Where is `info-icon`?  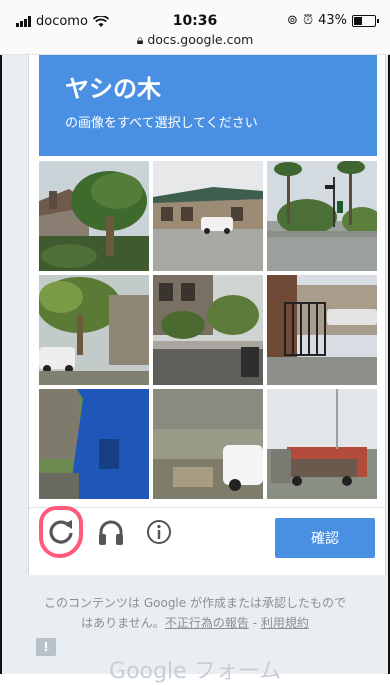 info-icon is located at coordinates (159, 532).